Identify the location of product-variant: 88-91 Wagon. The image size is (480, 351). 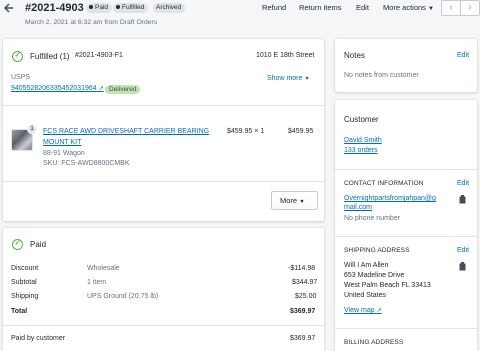
(64, 153).